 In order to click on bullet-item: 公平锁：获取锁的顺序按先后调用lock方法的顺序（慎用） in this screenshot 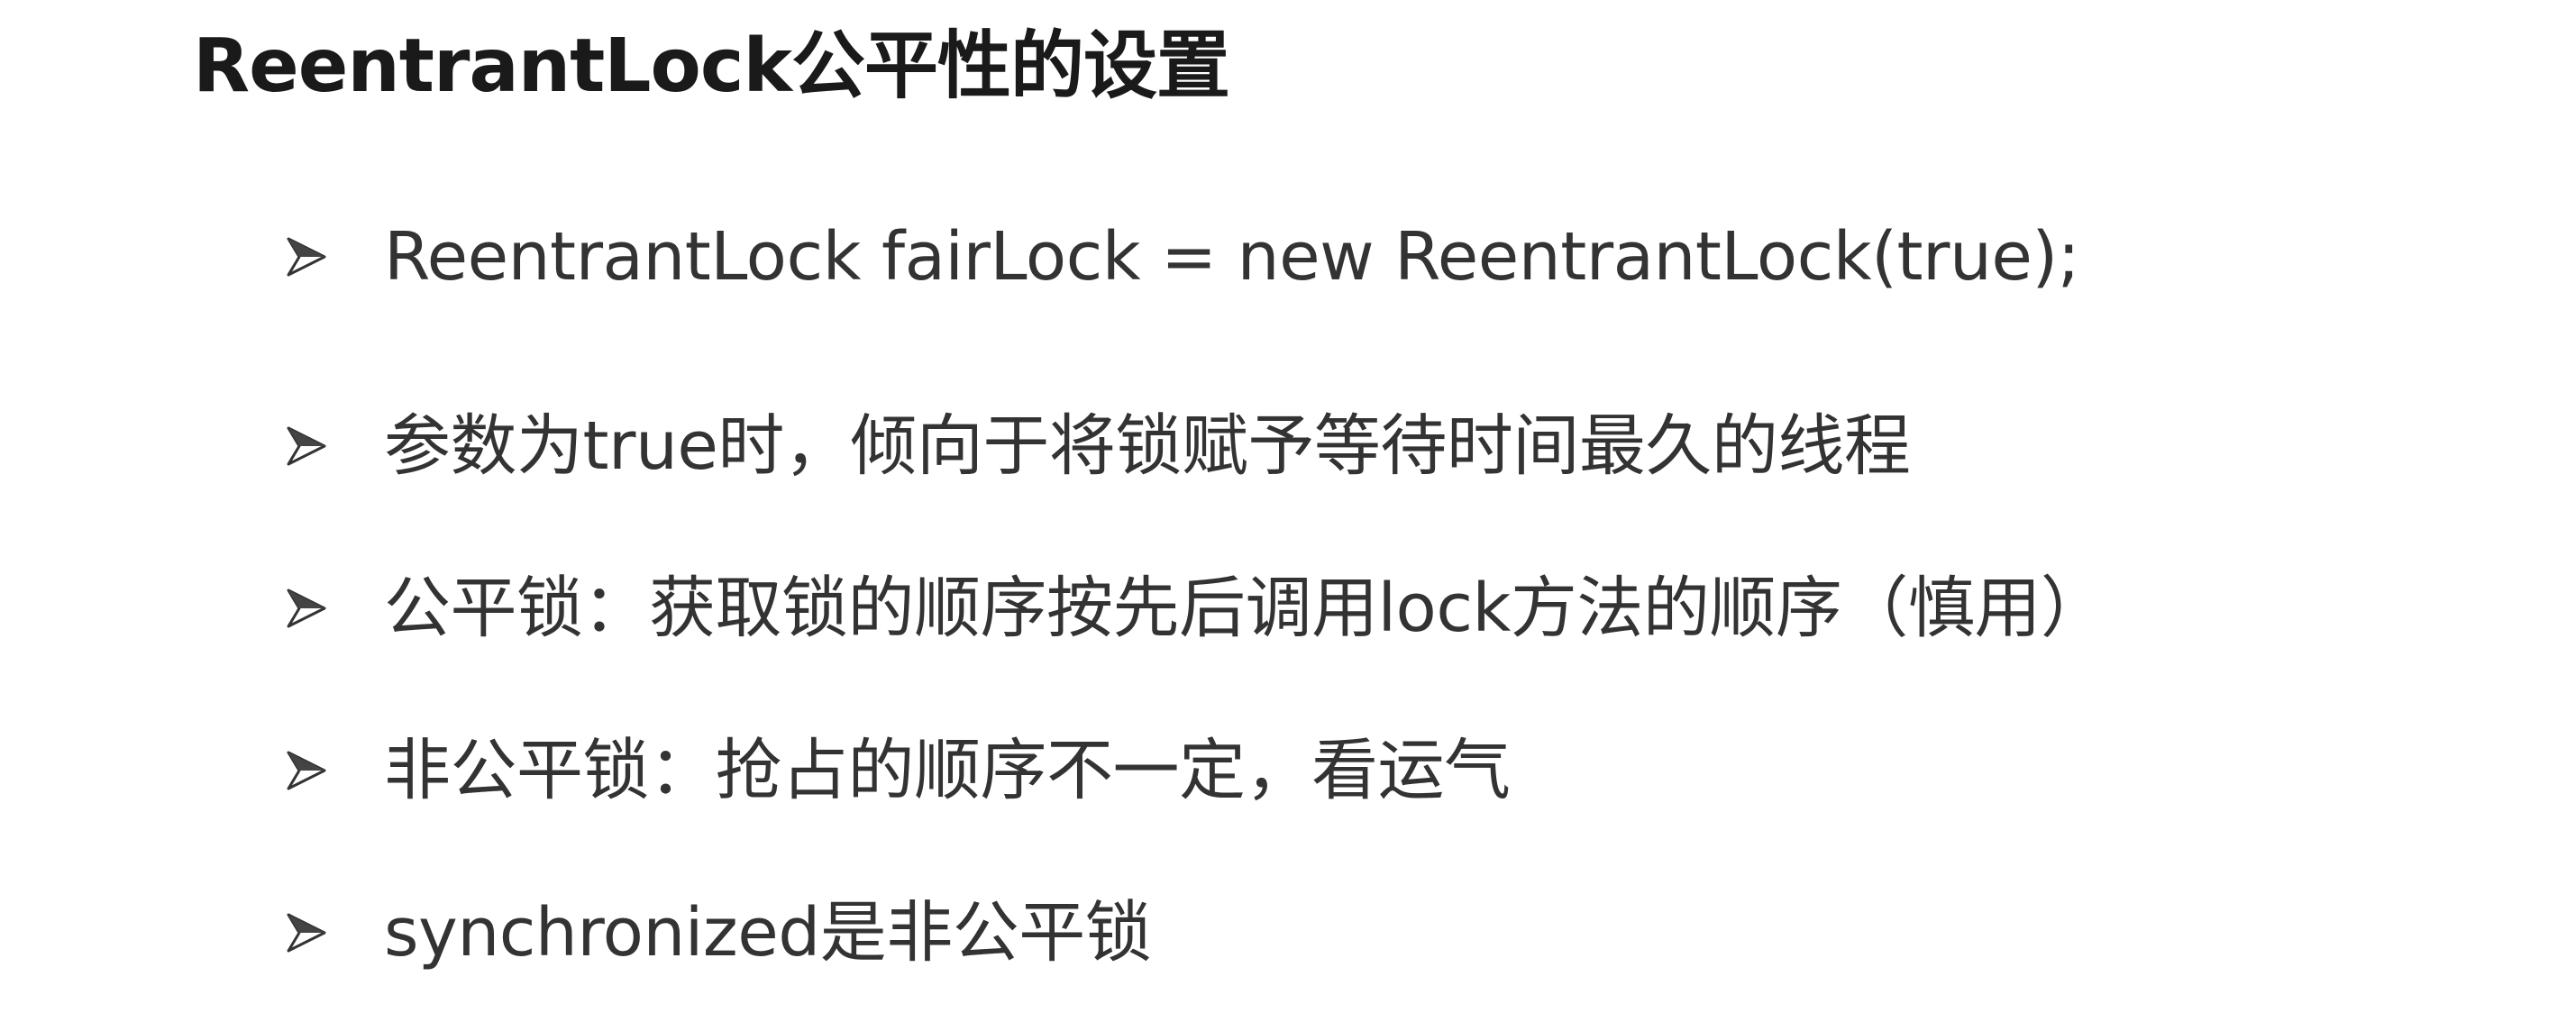, I will do `click(1193, 608)`.